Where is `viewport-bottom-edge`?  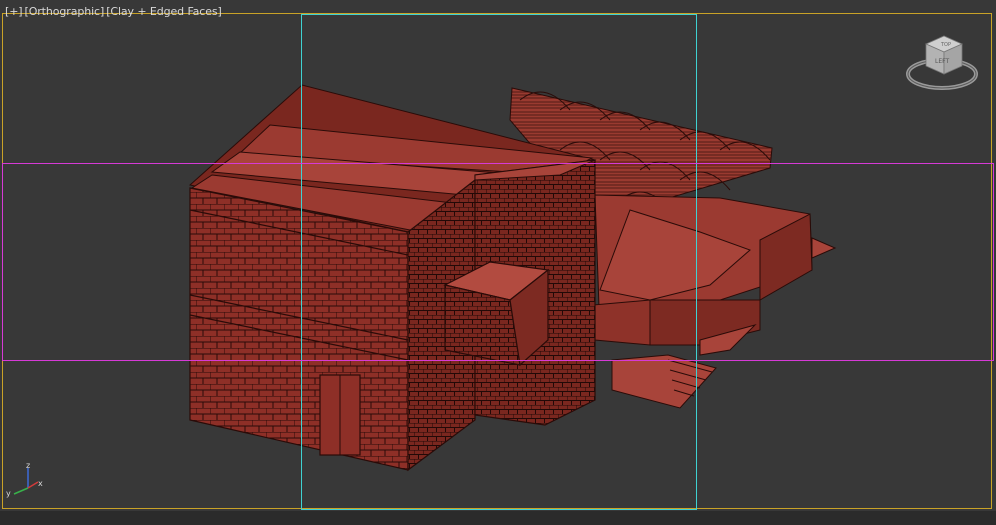
viewport-bottom-edge is located at coordinates (498, 518).